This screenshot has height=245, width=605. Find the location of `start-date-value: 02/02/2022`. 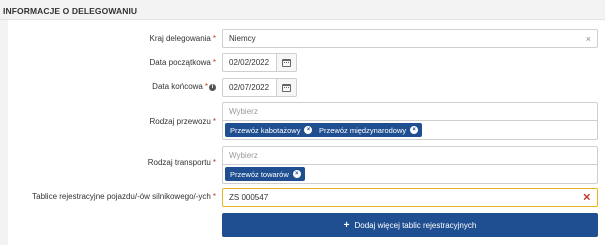

start-date-value: 02/02/2022 is located at coordinates (249, 62).